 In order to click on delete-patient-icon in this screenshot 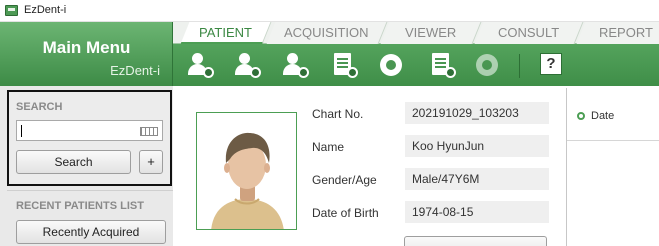, I will do `click(295, 65)`.